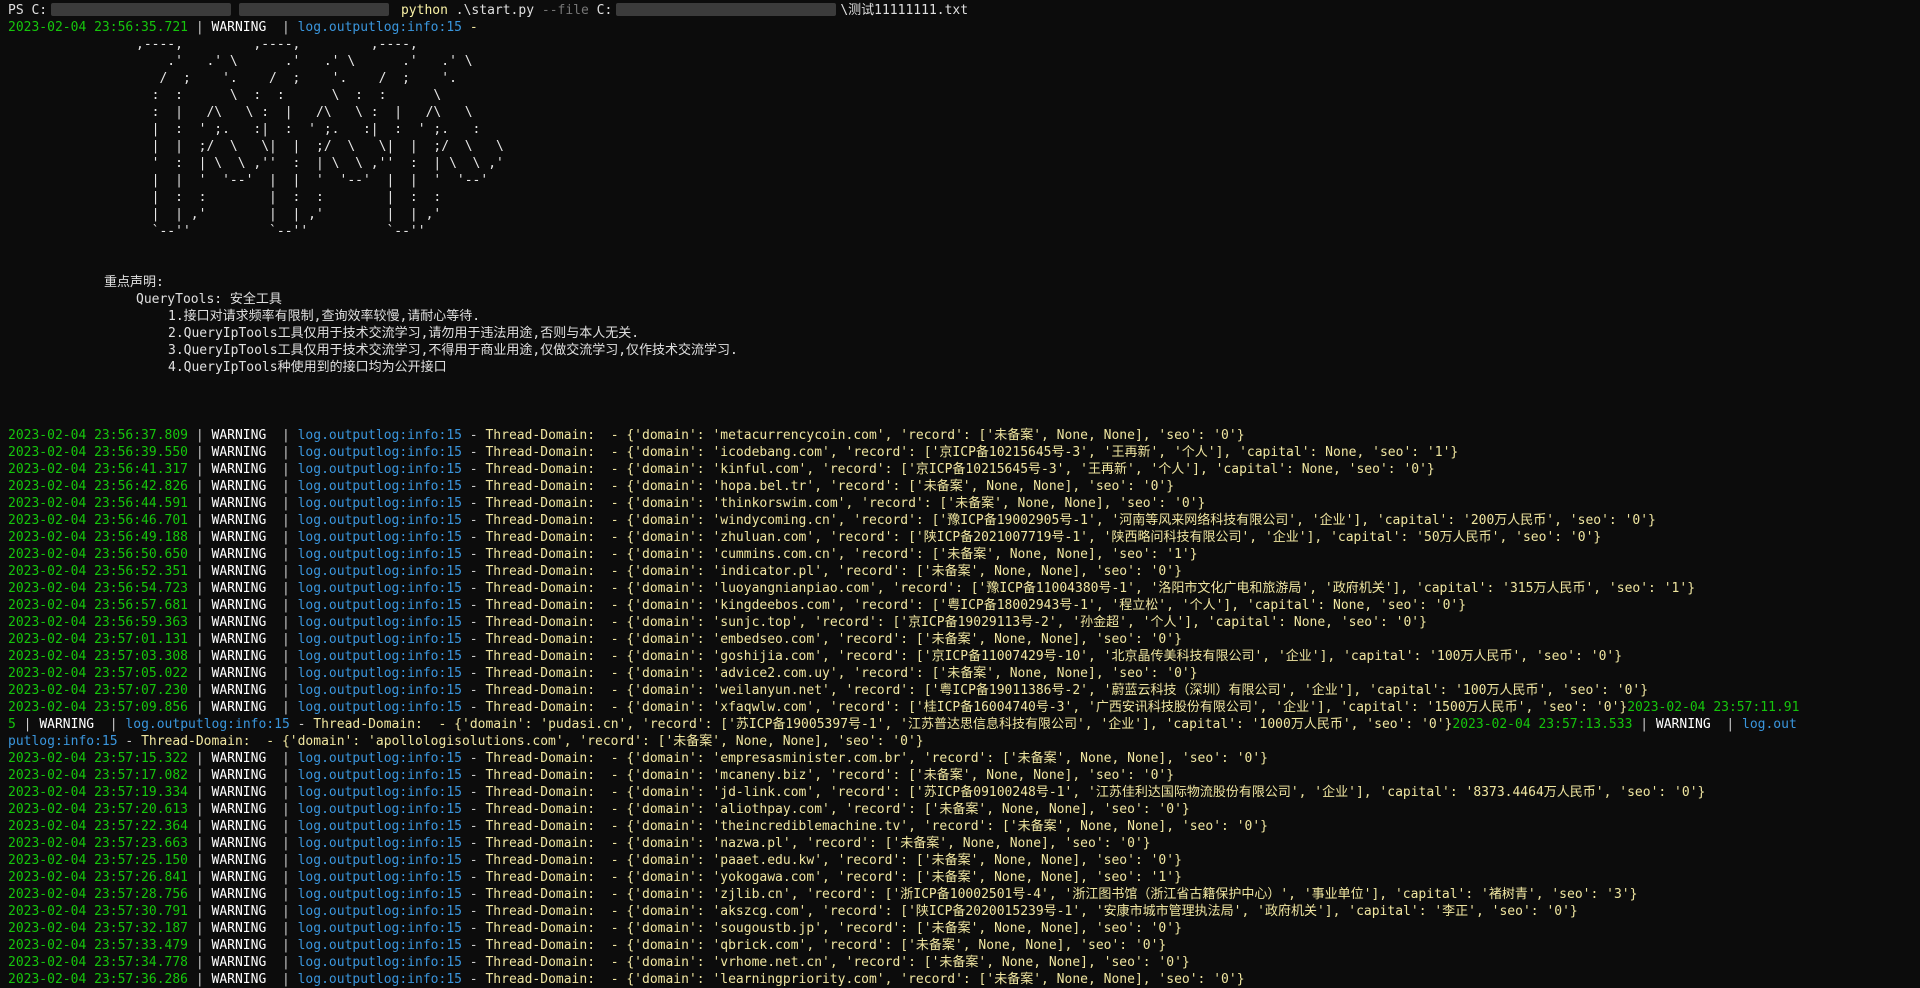 Image resolution: width=1920 pixels, height=988 pixels. Describe the element at coordinates (424, 10) in the screenshot. I see `command-name: python` at that location.